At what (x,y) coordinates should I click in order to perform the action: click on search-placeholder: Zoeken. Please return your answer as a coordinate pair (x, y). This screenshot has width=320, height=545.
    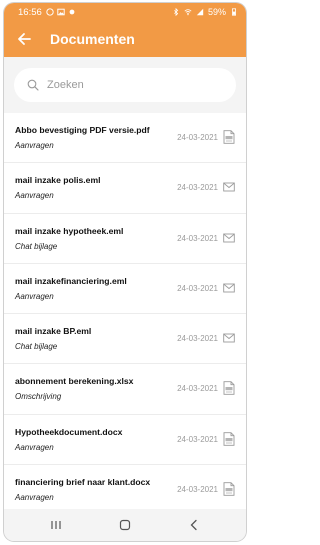
    Looking at the image, I should click on (65, 85).